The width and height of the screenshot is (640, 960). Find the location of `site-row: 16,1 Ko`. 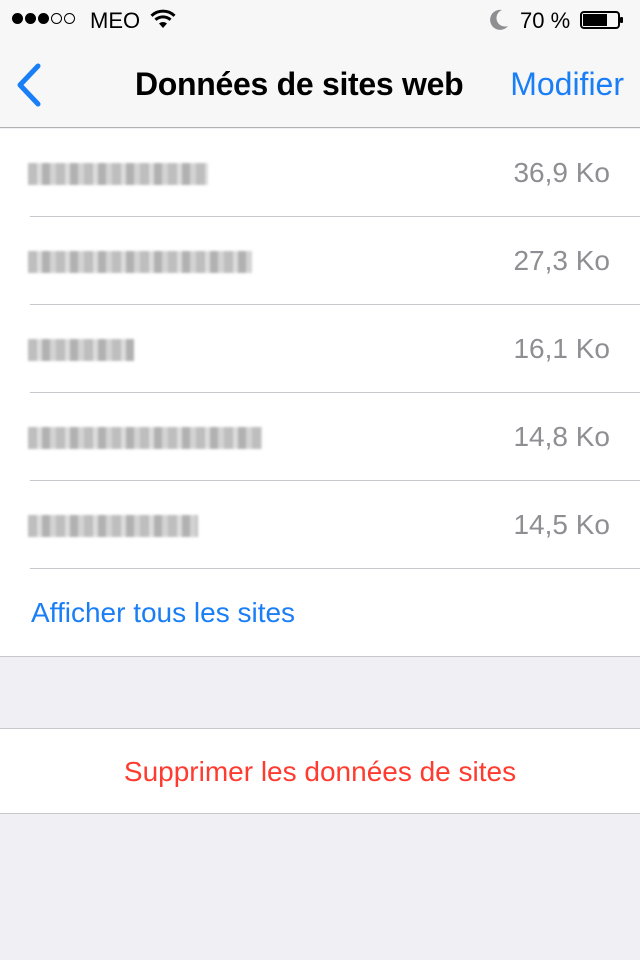

site-row: 16,1 Ko is located at coordinates (320, 349).